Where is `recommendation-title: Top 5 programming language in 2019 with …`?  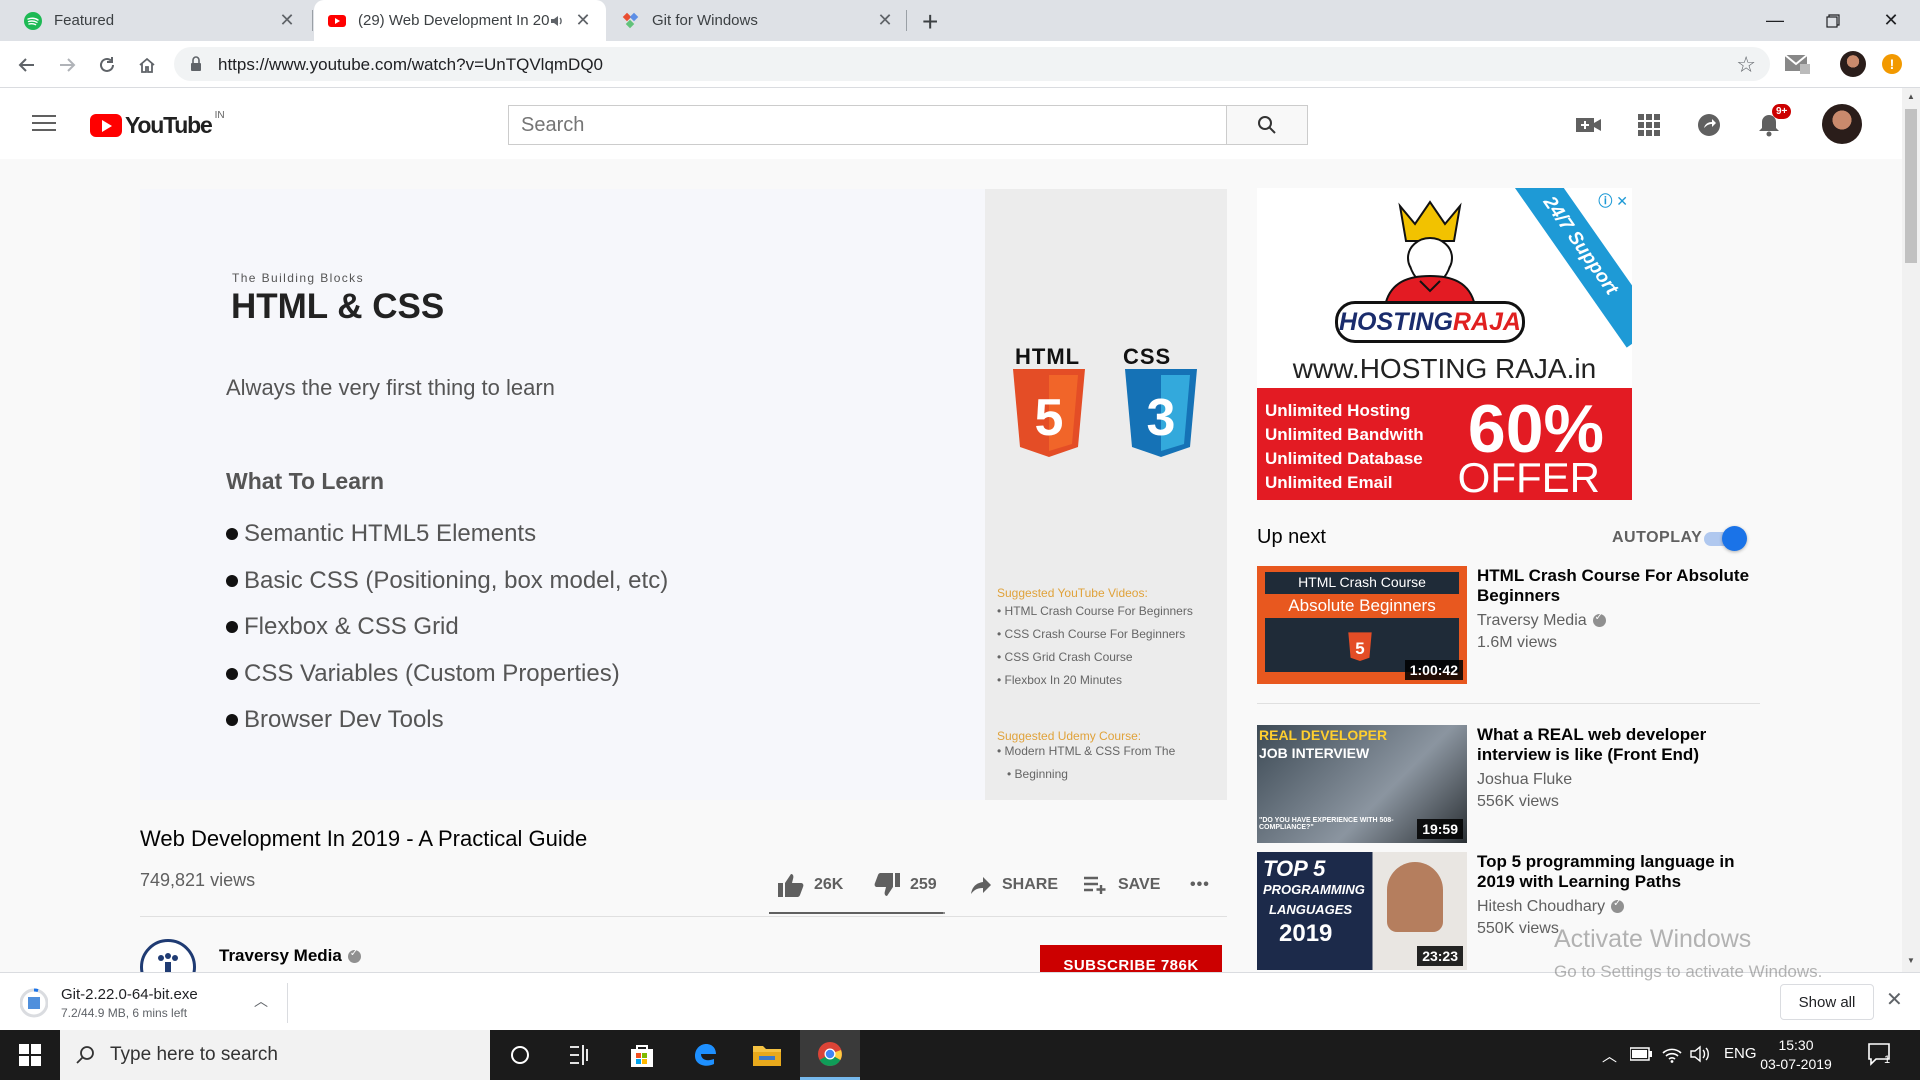
recommendation-title: Top 5 programming language in 2019 with … is located at coordinates (1617, 872).